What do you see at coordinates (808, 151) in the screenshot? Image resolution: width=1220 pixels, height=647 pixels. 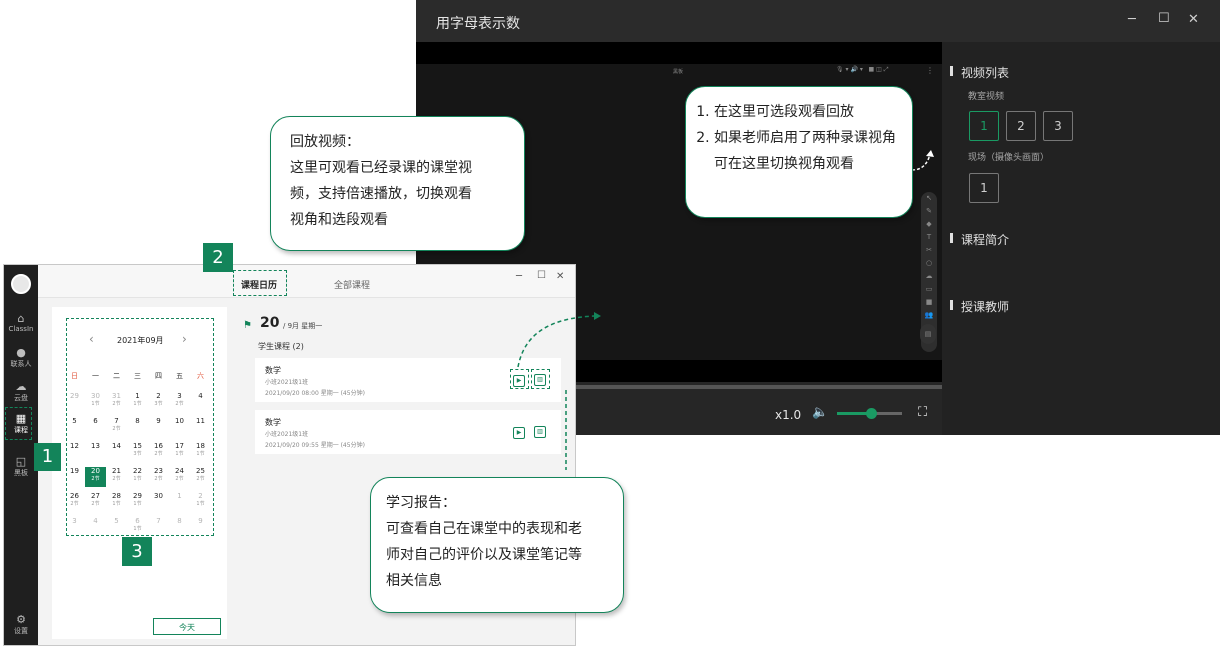 I see `tip-item: 如果老师启用了两种录课视角可在这里切换视角观看` at bounding box center [808, 151].